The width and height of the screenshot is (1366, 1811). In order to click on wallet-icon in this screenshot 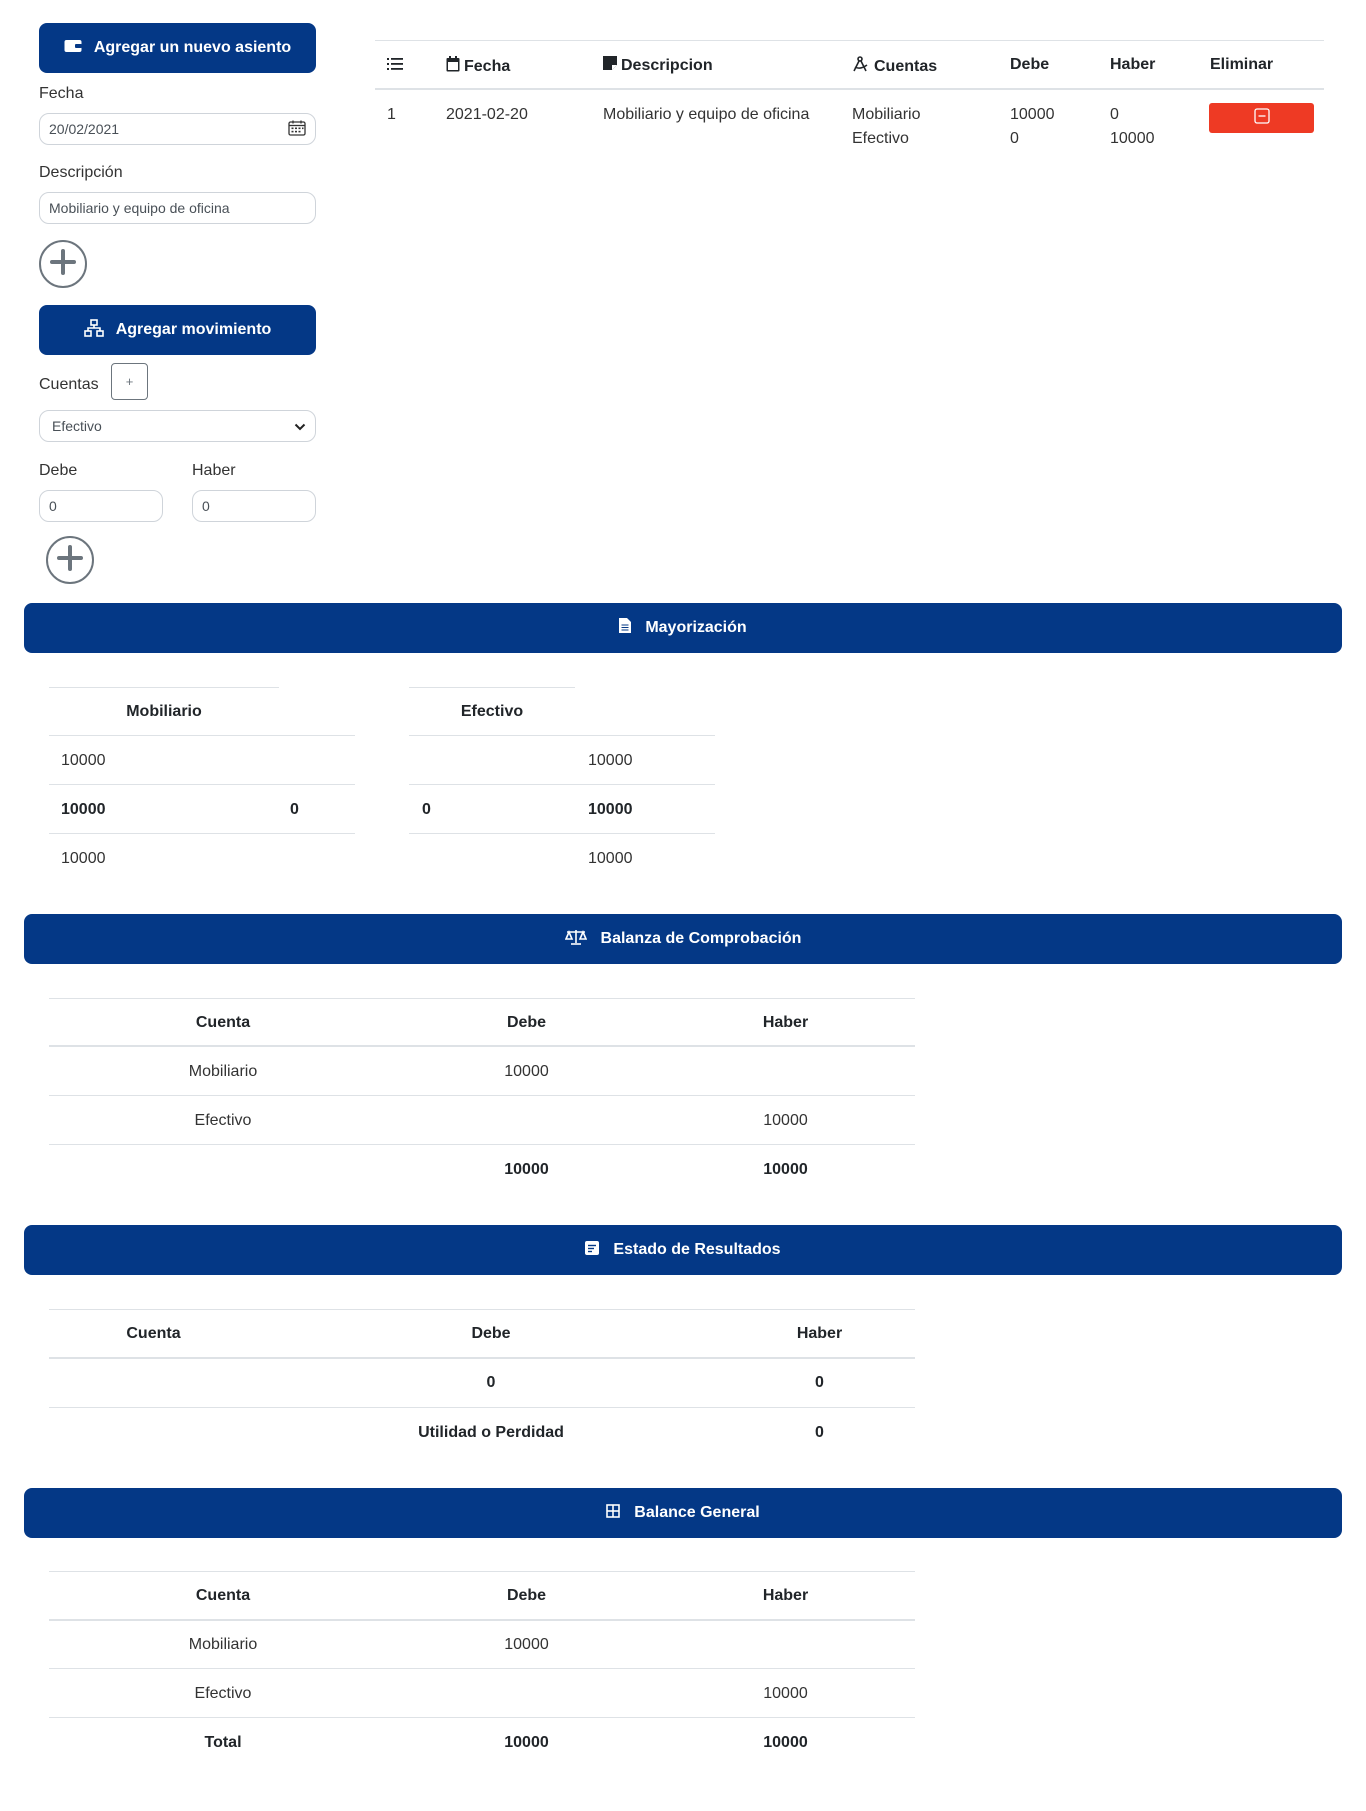, I will do `click(73, 48)`.